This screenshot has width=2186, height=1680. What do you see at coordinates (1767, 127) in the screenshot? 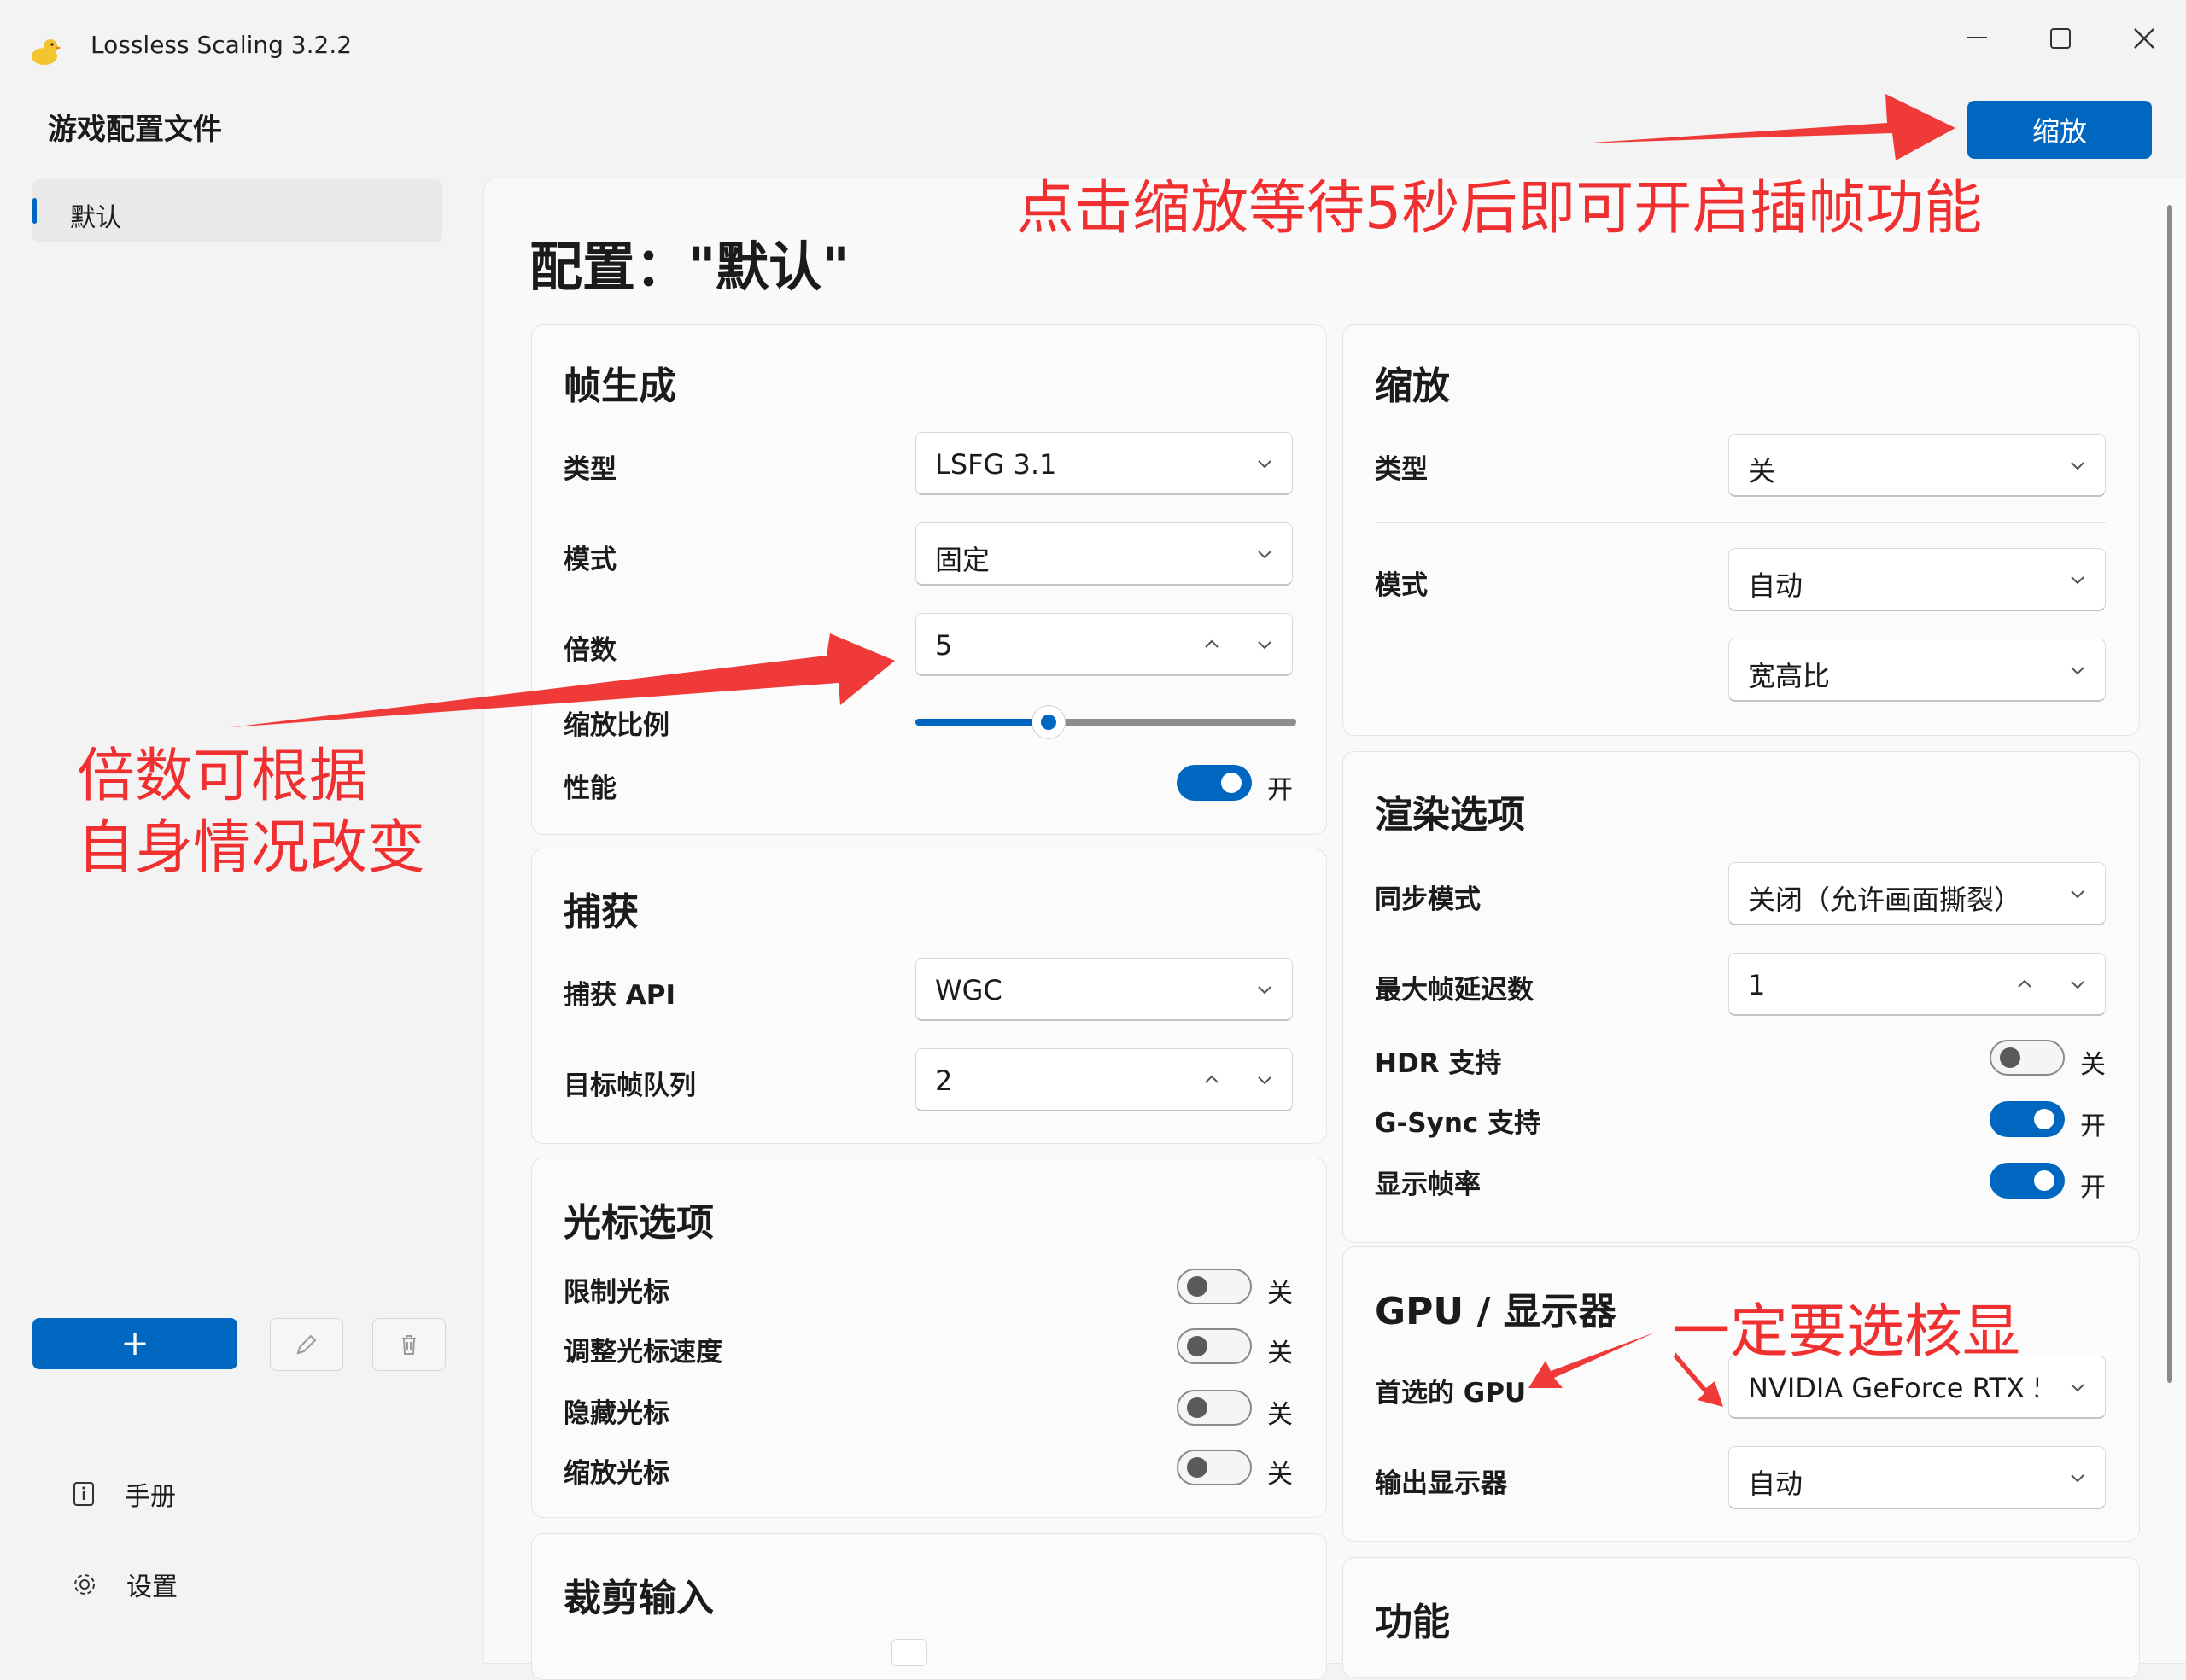
I see `arrow-to-scale-button` at bounding box center [1767, 127].